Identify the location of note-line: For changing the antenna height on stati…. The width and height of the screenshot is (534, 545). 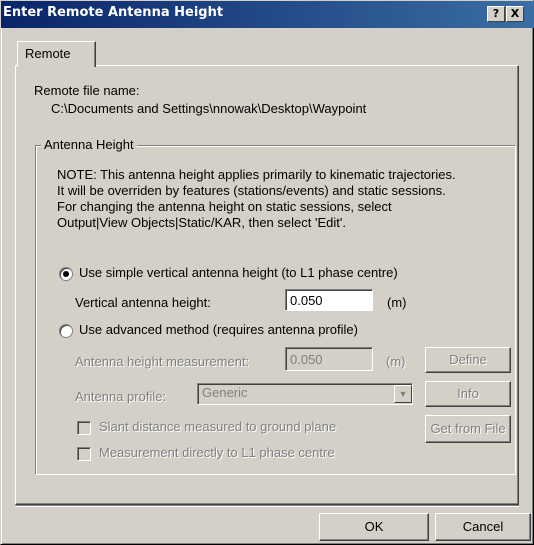
(224, 206).